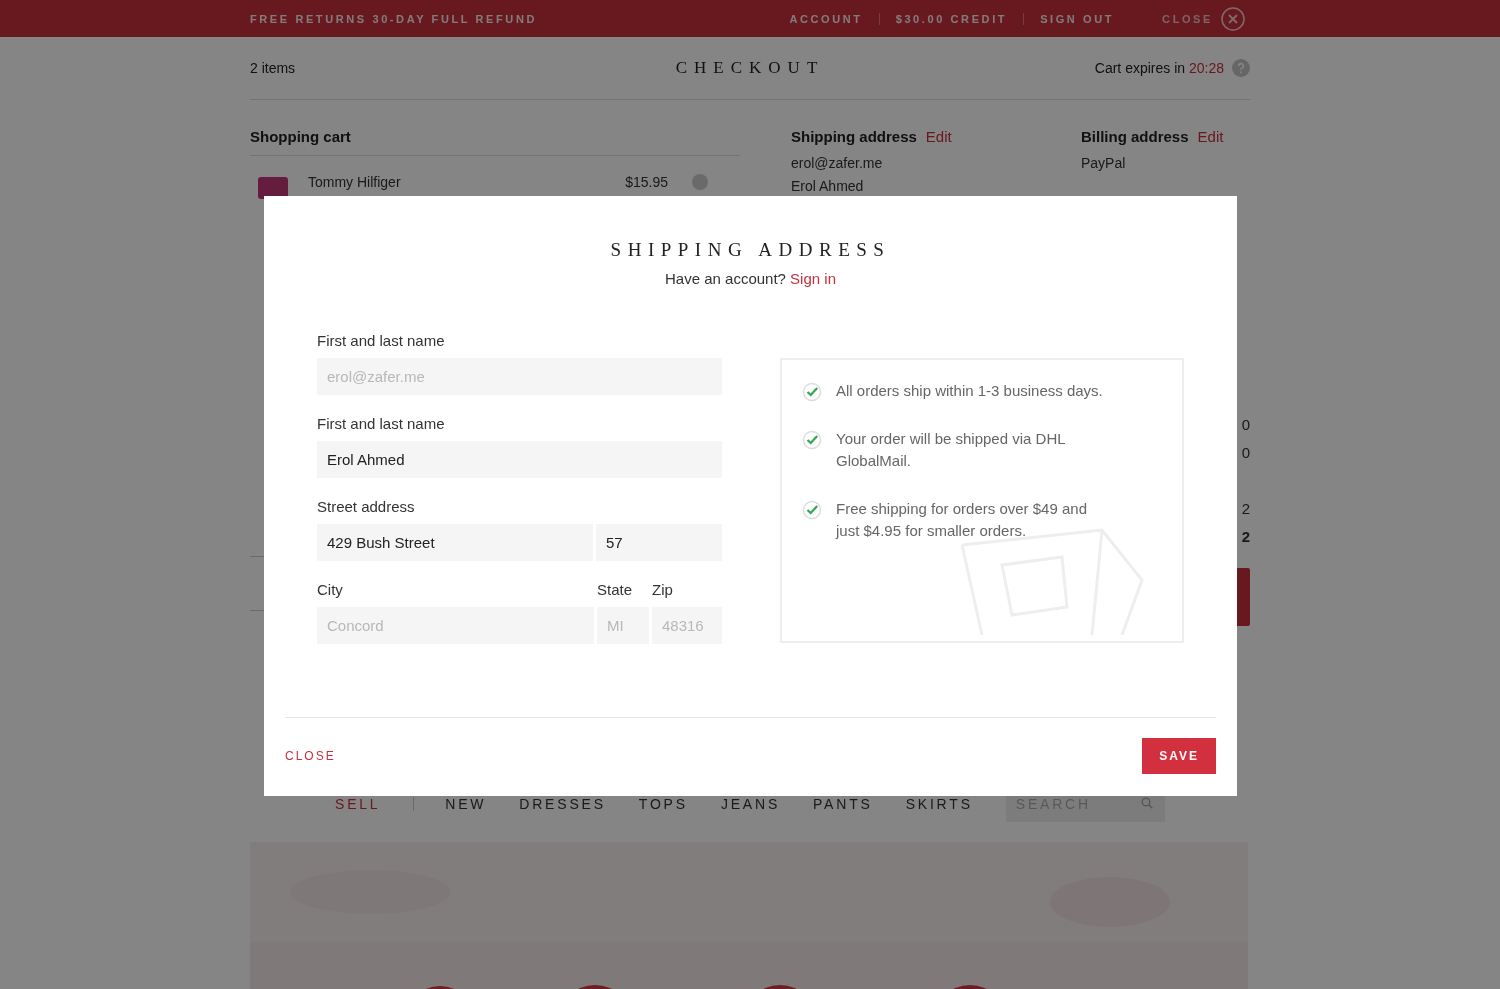 Image resolution: width=1500 pixels, height=989 pixels. I want to click on input-field: MI, so click(623, 625).